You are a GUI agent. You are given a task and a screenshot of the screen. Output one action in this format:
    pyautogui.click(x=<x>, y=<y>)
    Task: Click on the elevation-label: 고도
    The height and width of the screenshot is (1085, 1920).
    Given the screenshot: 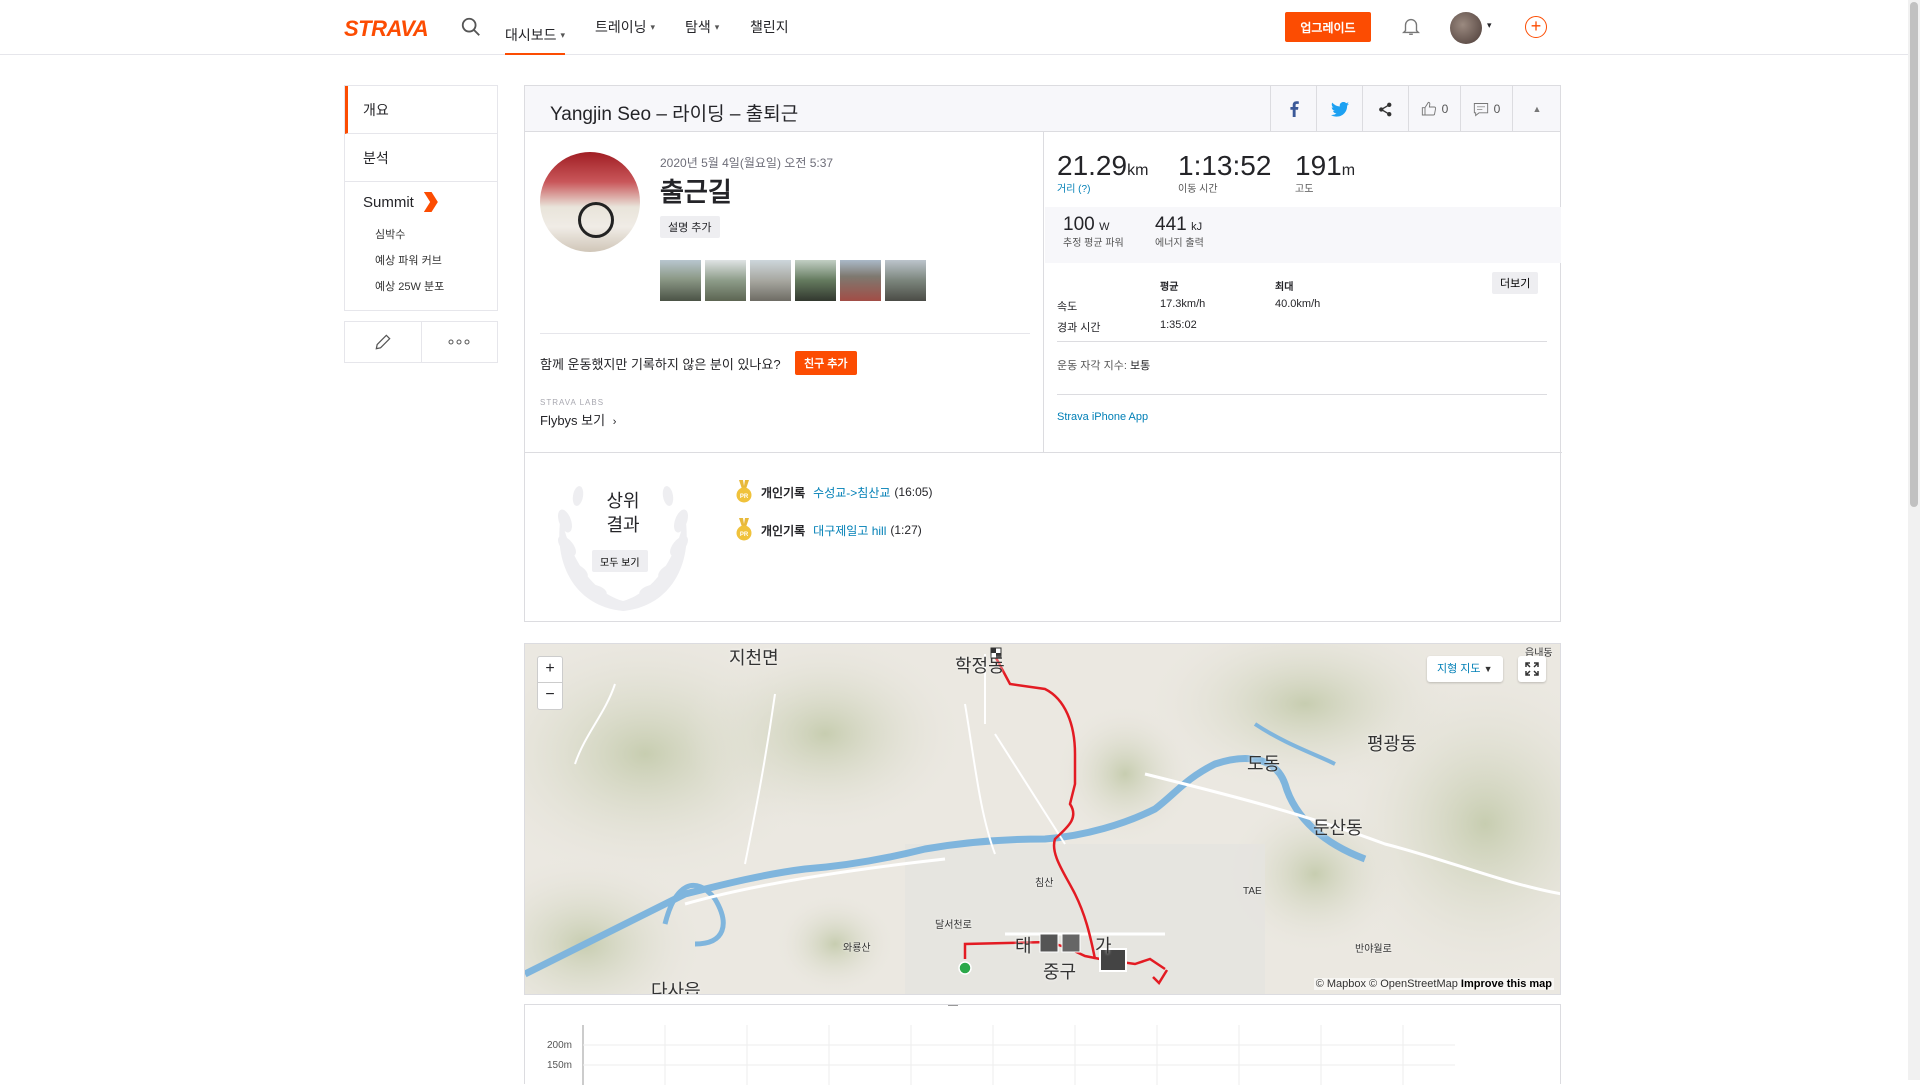 What is the action you would take?
    pyautogui.click(x=1304, y=189)
    